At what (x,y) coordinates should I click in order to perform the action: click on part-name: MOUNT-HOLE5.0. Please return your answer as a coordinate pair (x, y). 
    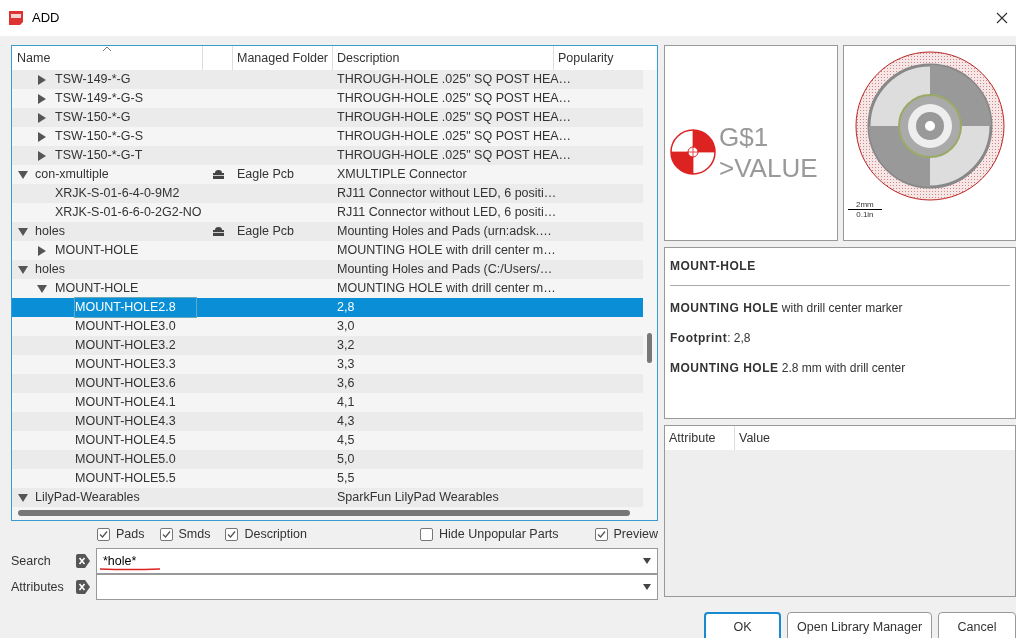
    Looking at the image, I should click on (125, 460).